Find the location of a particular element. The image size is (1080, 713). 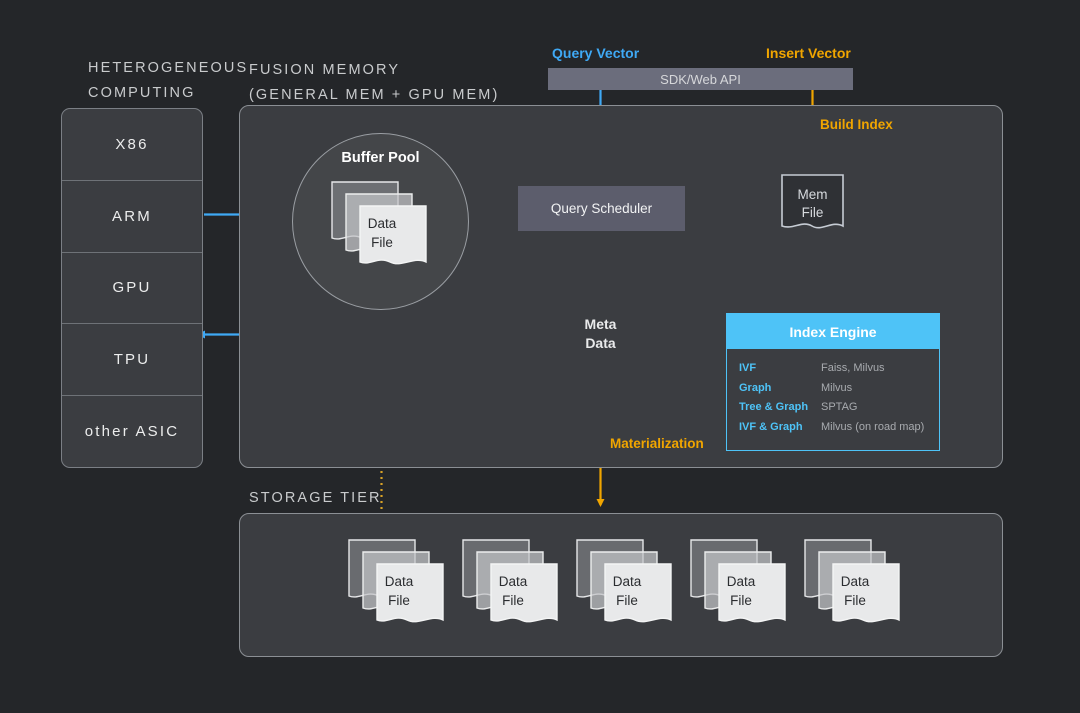

index-type-graph: Graph is located at coordinates (755, 387).